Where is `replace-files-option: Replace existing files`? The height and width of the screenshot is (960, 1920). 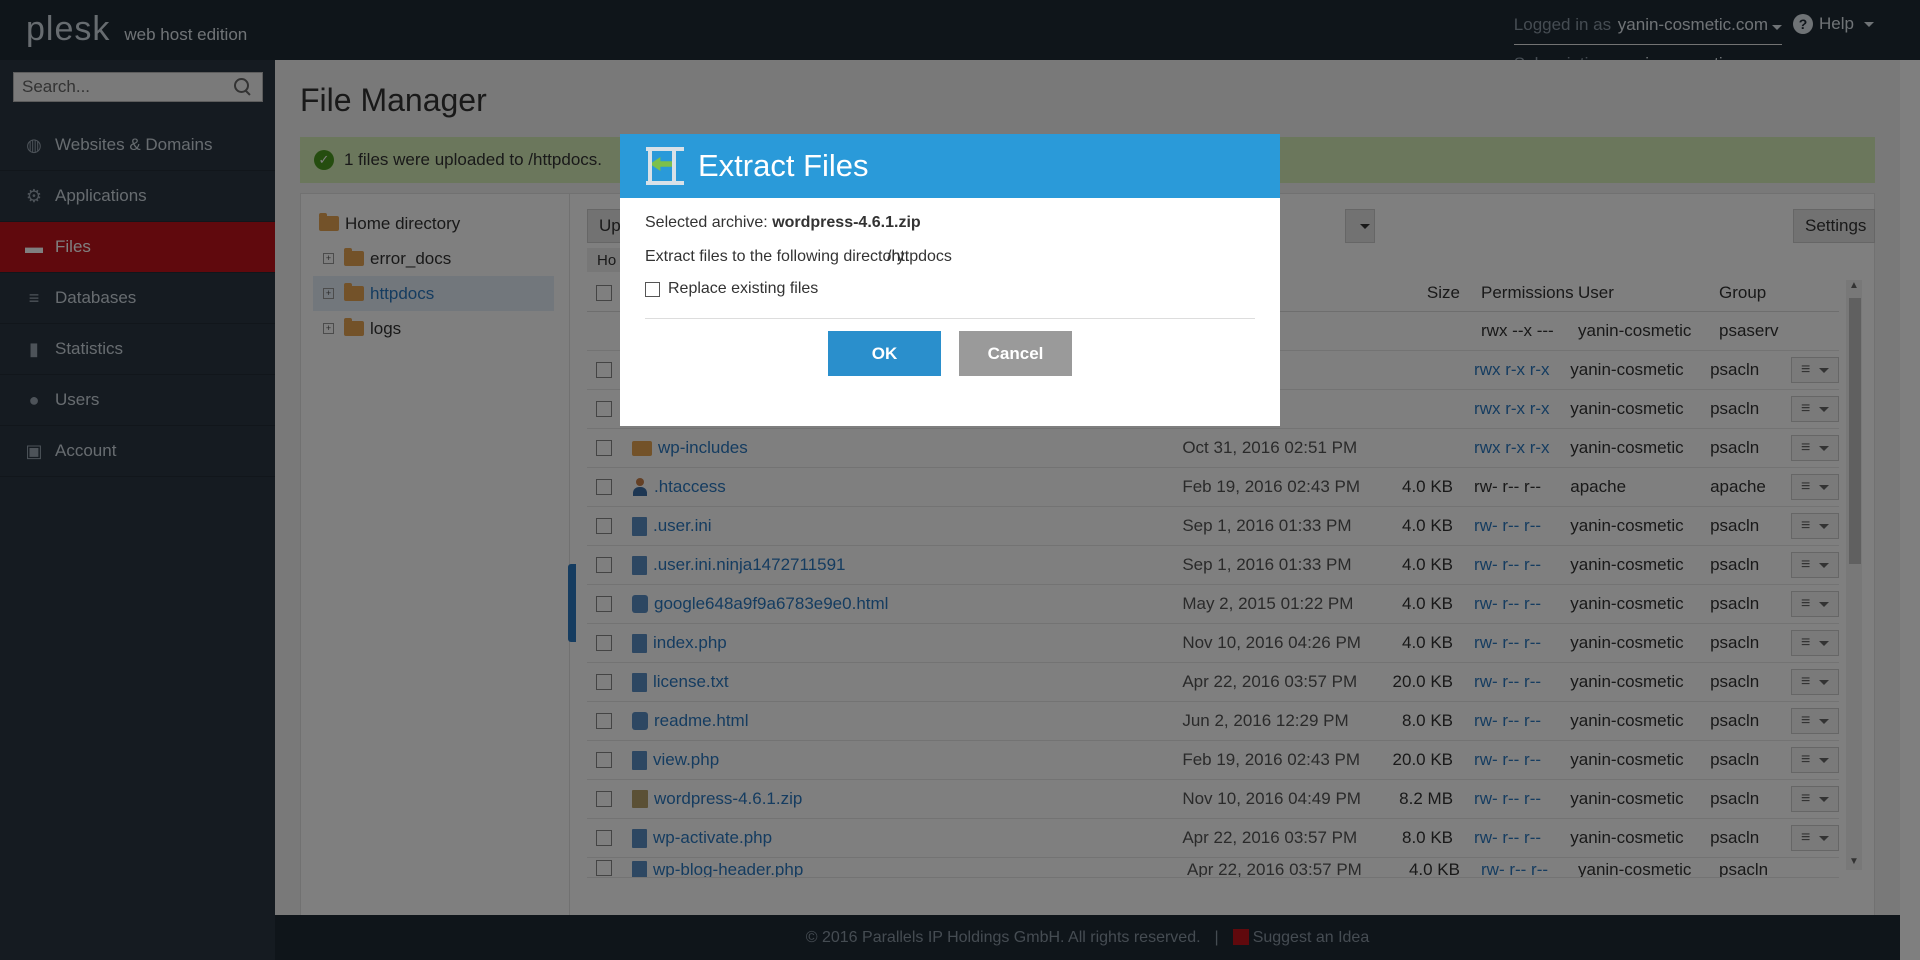
replace-files-option: Replace existing files is located at coordinates (950, 289).